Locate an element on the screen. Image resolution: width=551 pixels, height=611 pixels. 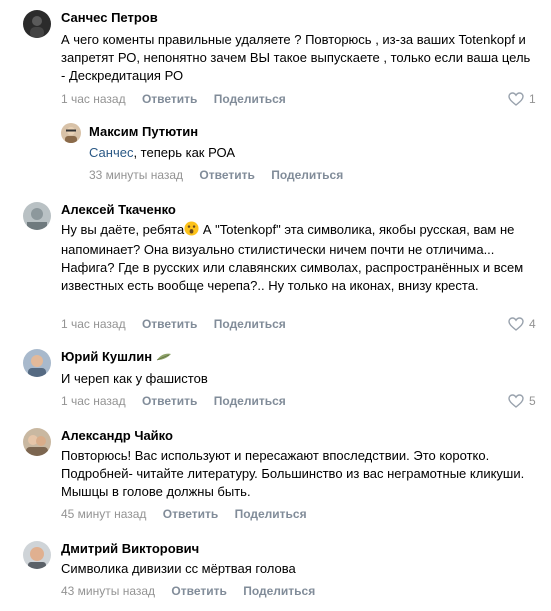
author-name: Санчес Петров is located at coordinates (109, 18).